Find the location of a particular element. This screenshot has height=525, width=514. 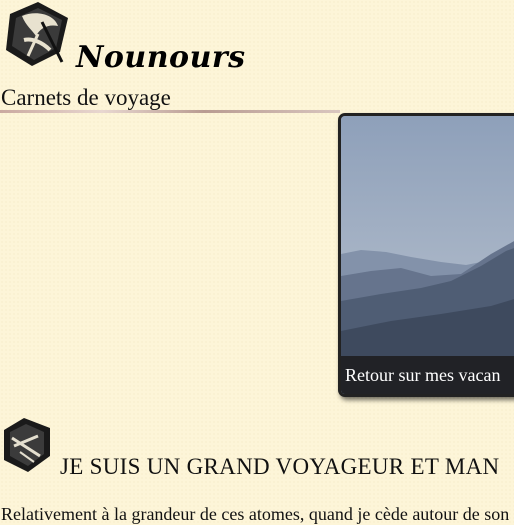

site-title: Nounours is located at coordinates (161, 58).